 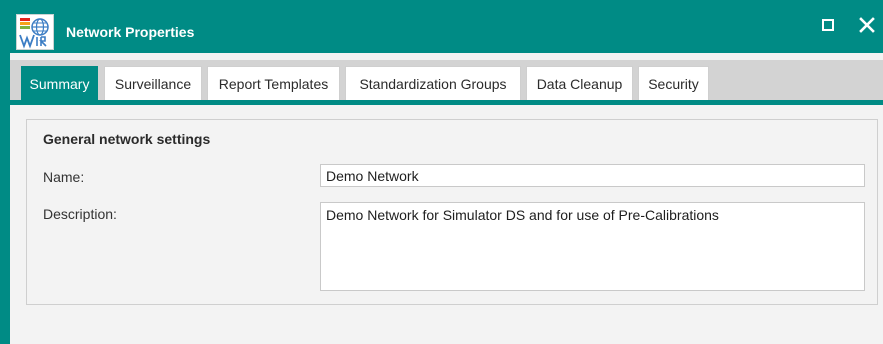 I want to click on tab-summary: Summary, so click(x=59, y=83).